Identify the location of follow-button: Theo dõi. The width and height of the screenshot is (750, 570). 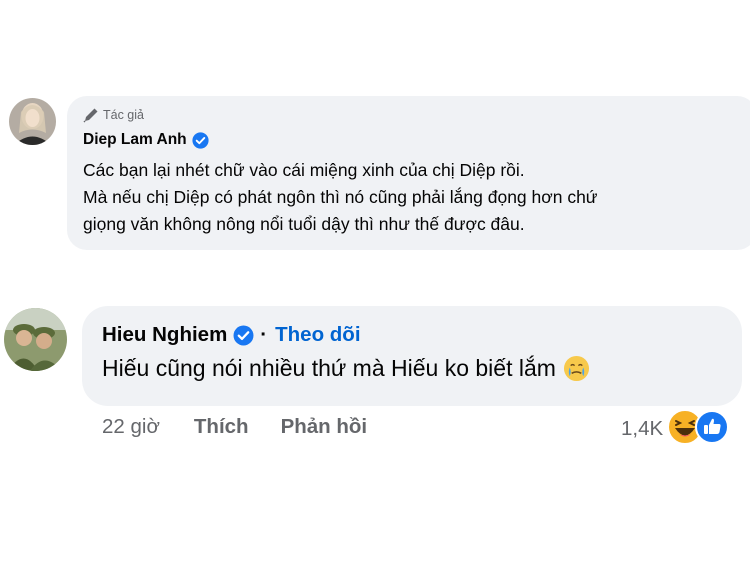
(317, 335).